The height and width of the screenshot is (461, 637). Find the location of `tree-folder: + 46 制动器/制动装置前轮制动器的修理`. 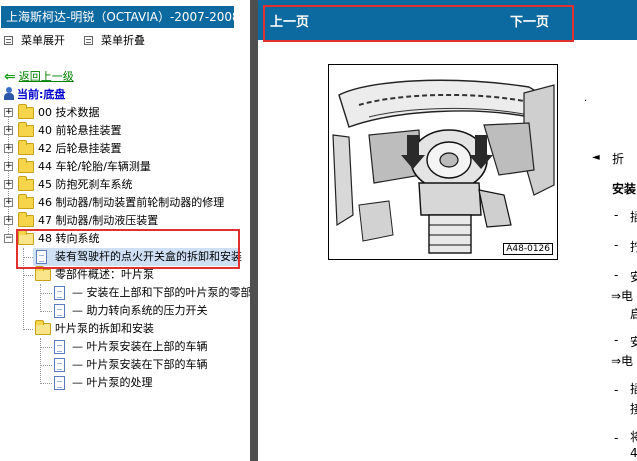

tree-folder: + 46 制动器/制动装置前轮制动器的修理 is located at coordinates (125, 203).